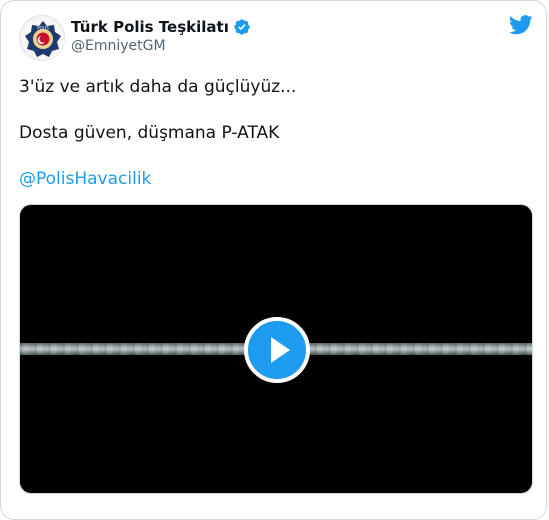 This screenshot has height=520, width=549. I want to click on svg-text: POLİS, so click(43, 28).